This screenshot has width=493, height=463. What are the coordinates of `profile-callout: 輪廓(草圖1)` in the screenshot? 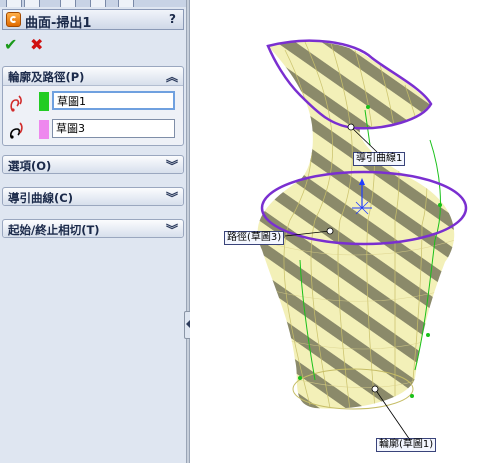 It's located at (406, 445).